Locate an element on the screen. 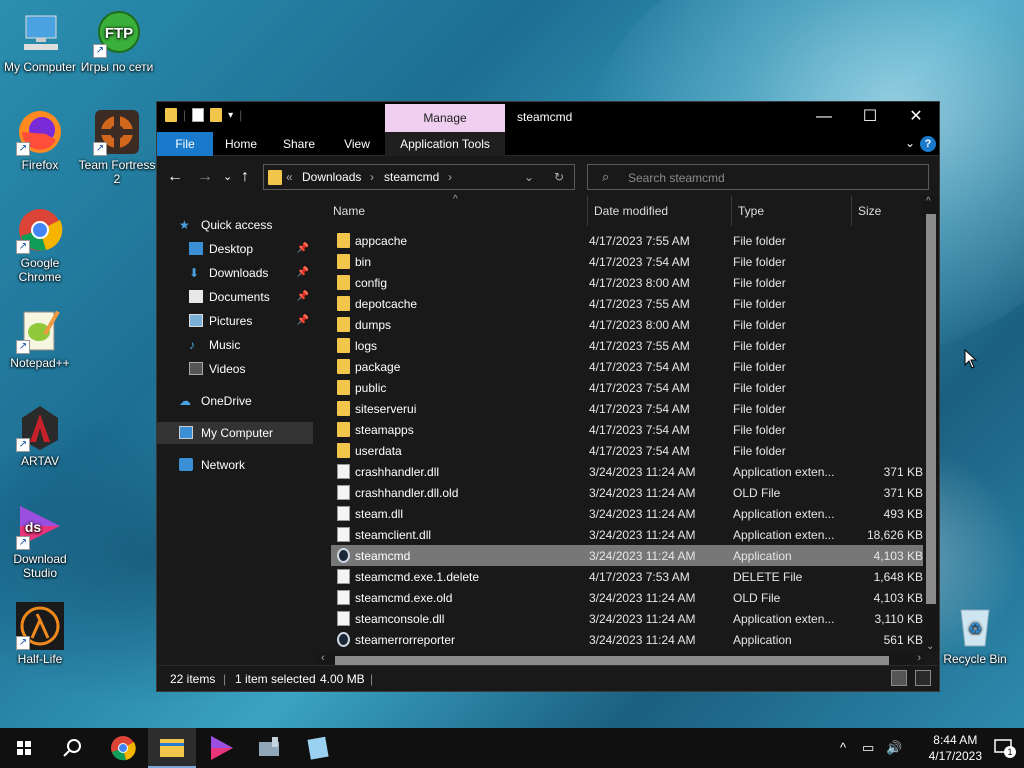 Image resolution: width=1024 pixels, height=768 pixels. nav-videos: Videos is located at coordinates (235, 369).